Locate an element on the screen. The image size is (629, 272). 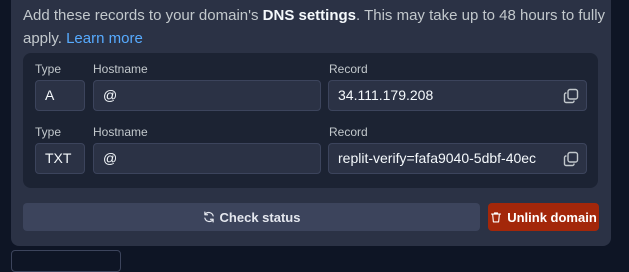
record-type-field: TXT is located at coordinates (60, 158).